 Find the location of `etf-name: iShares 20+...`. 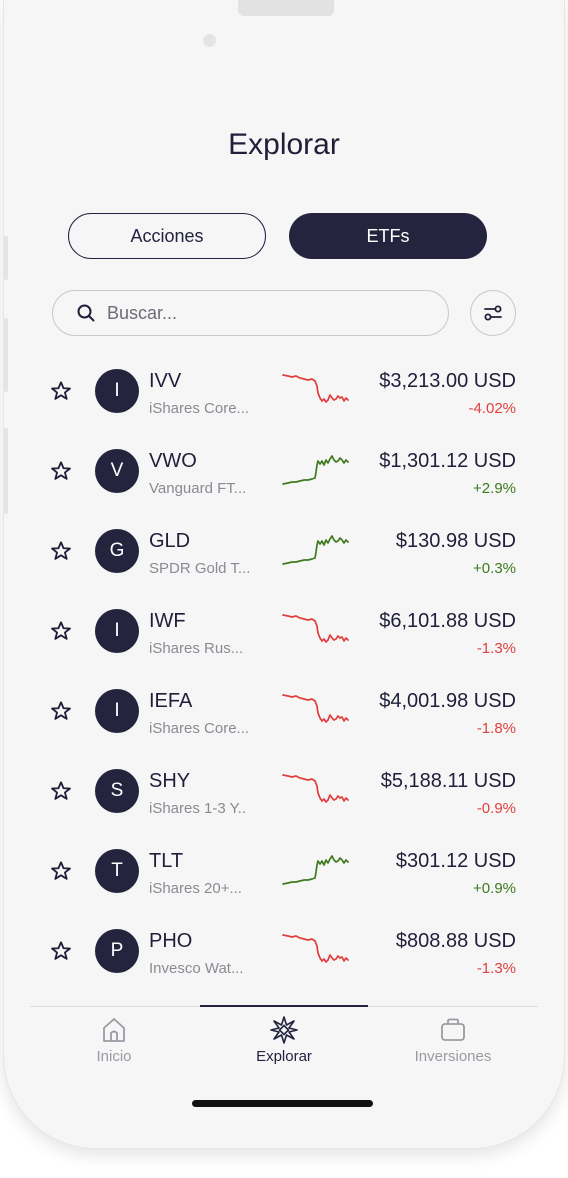

etf-name: iShares 20+... is located at coordinates (195, 888).